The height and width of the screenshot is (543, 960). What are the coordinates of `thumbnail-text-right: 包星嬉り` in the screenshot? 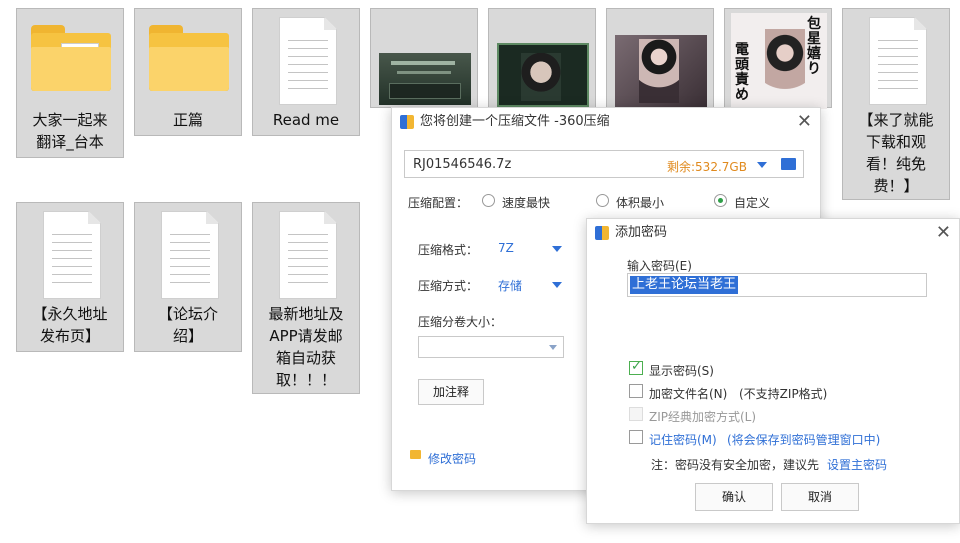 It's located at (814, 46).